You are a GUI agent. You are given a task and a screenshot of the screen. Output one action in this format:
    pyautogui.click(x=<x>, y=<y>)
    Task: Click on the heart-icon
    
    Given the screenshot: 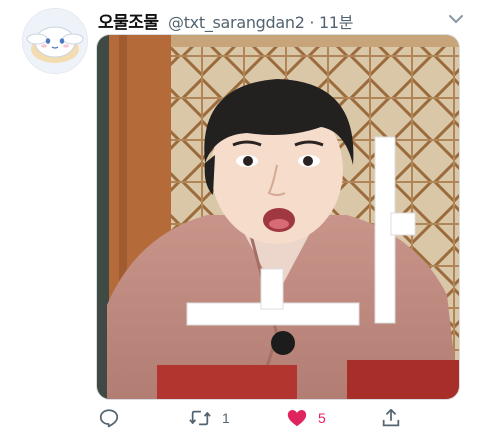 What is the action you would take?
    pyautogui.click(x=297, y=418)
    